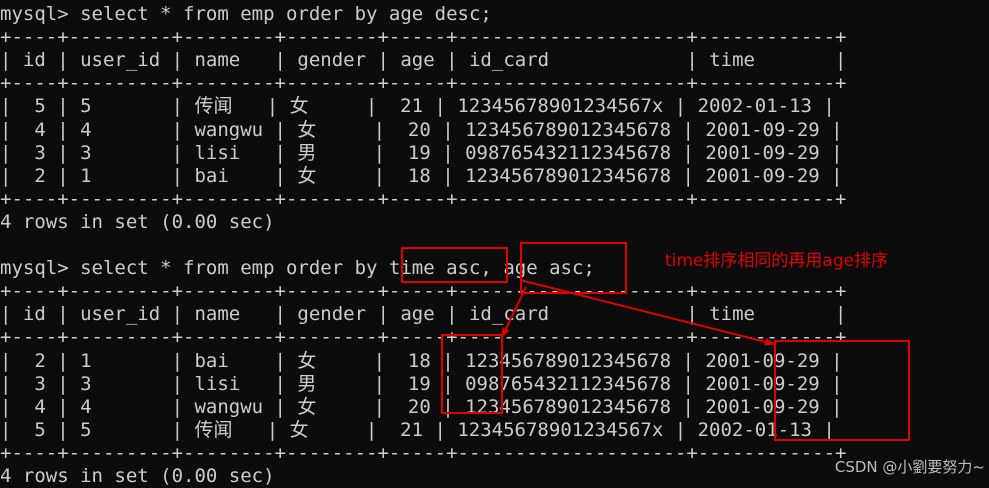 The width and height of the screenshot is (989, 488). What do you see at coordinates (573, 268) in the screenshot?
I see `highlight-box-age-asc` at bounding box center [573, 268].